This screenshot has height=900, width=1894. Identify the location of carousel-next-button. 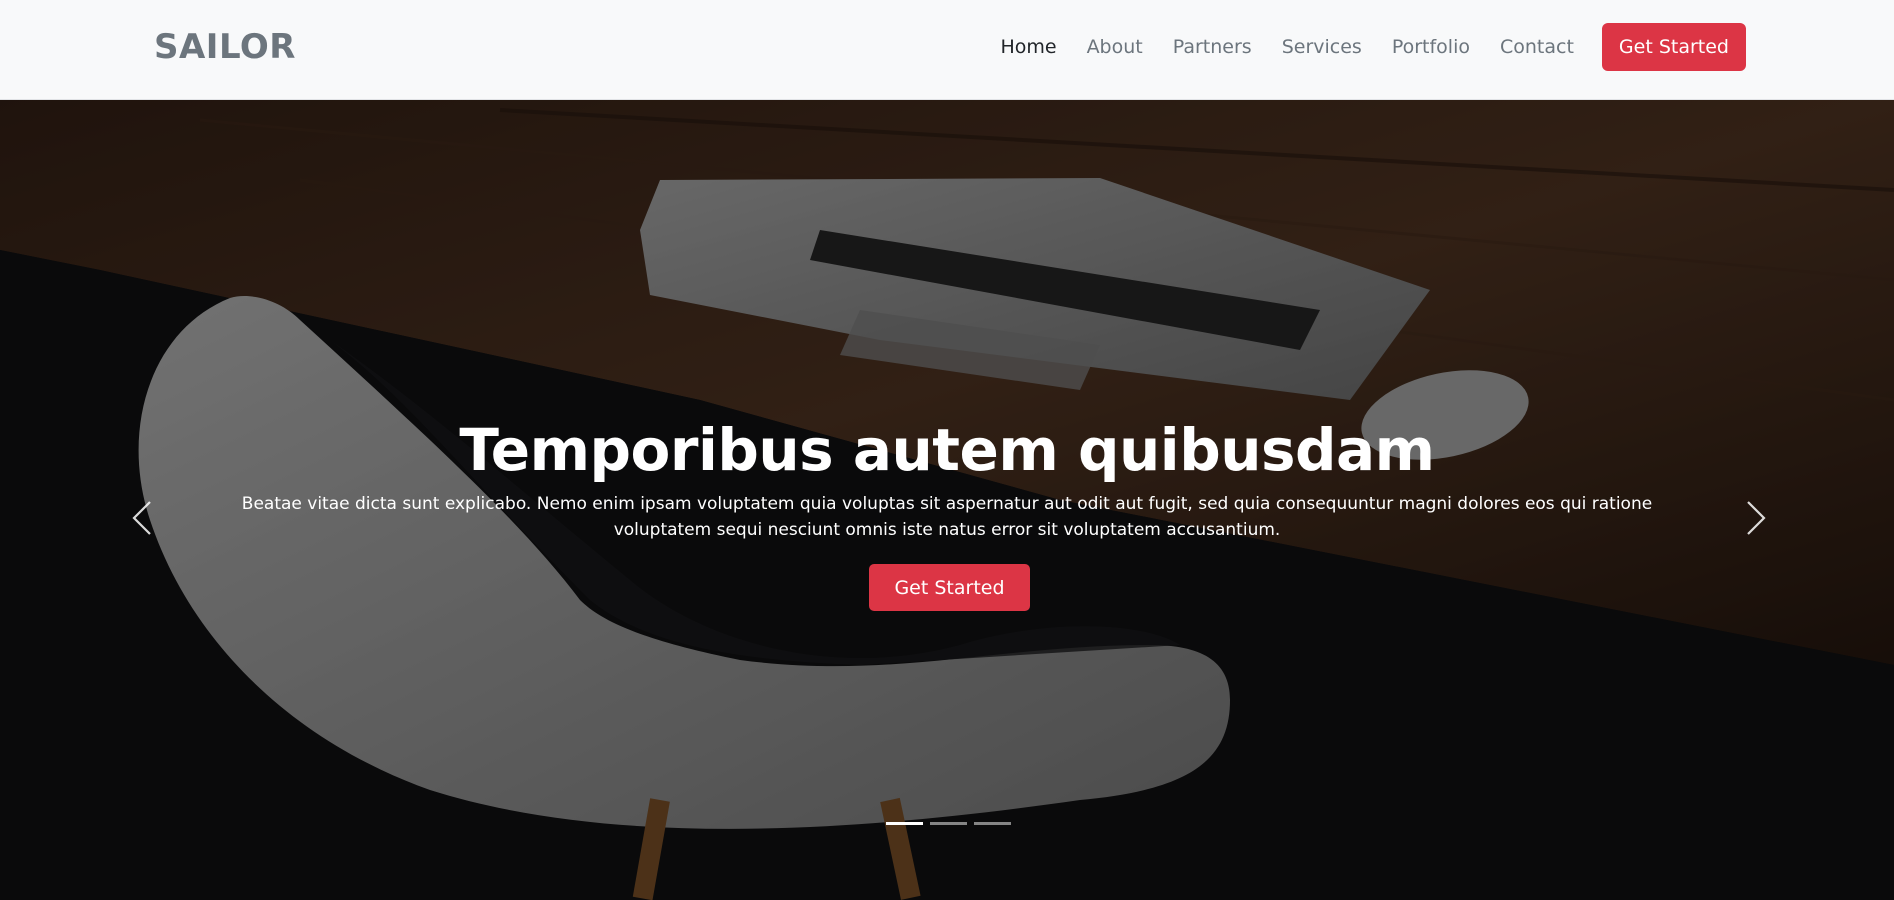
(1756, 518).